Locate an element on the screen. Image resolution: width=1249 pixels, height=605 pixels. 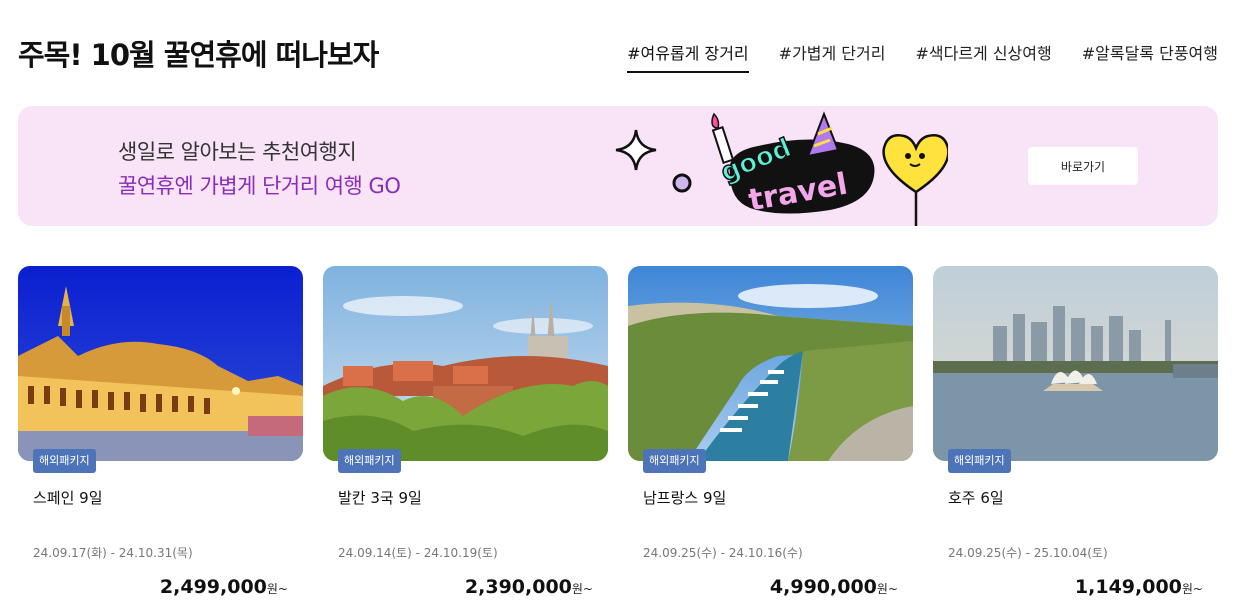
card-image-south-france is located at coordinates (770, 363).